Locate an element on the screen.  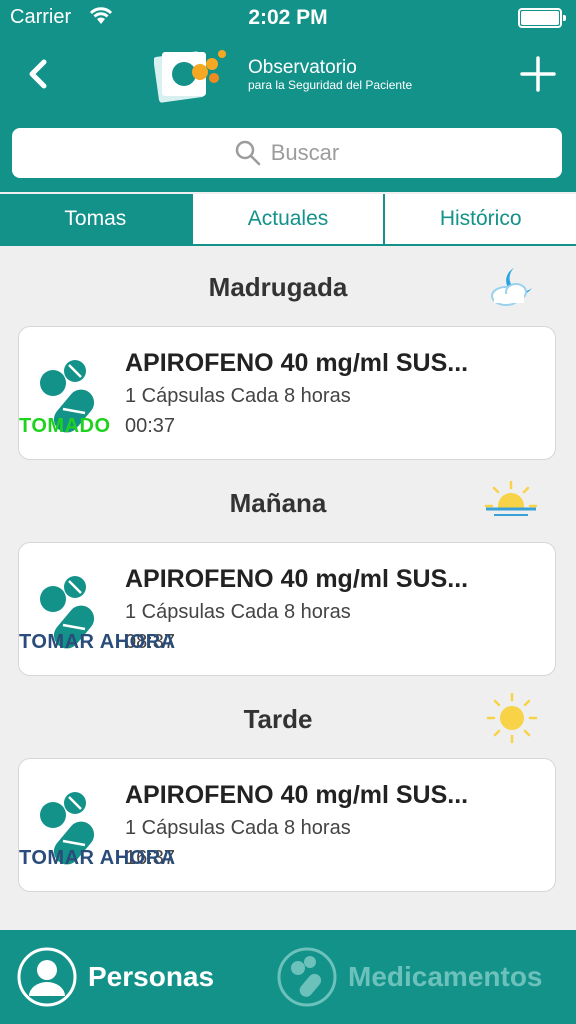
search-input: Buscar is located at coordinates (287, 153).